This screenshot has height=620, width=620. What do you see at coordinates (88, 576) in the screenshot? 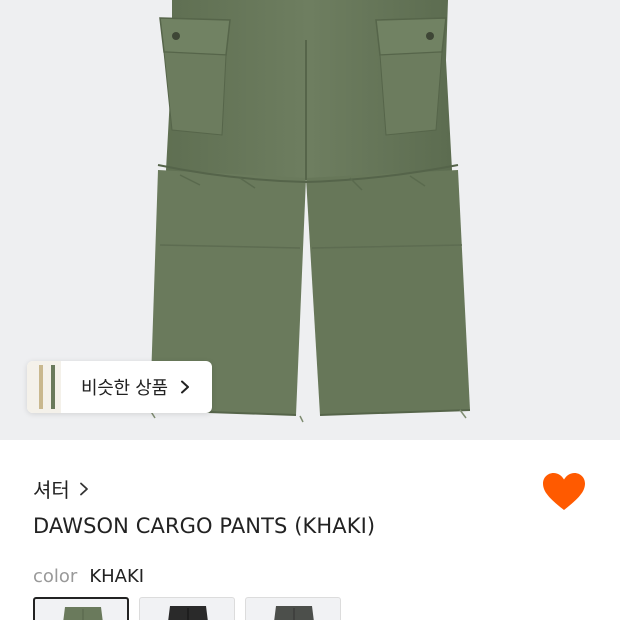
I see `color-selector-label: color KHAKI` at bounding box center [88, 576].